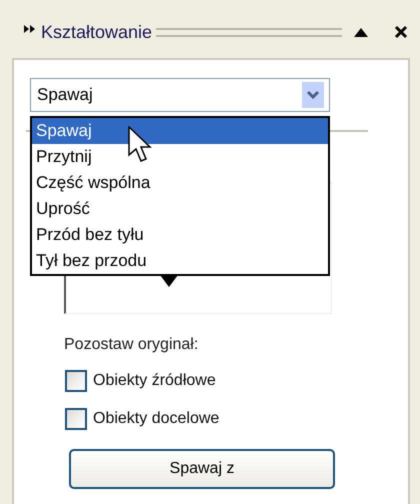  Describe the element at coordinates (313, 95) in the screenshot. I see `chevron-down-icon` at that location.